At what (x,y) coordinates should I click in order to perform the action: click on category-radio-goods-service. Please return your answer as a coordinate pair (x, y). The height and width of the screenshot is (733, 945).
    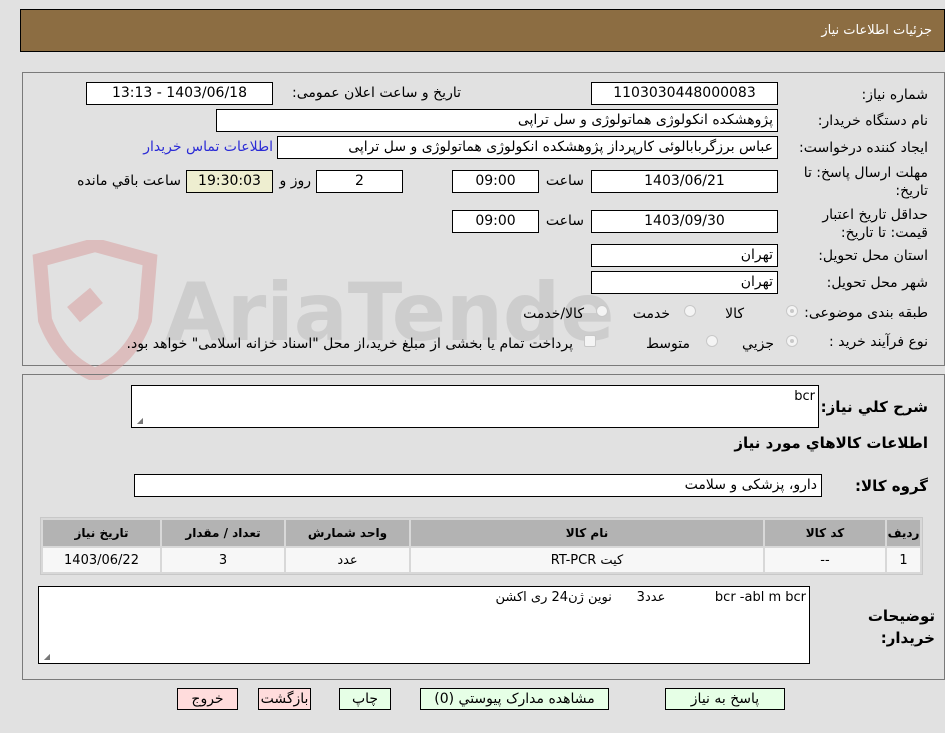
    Looking at the image, I should click on (602, 311).